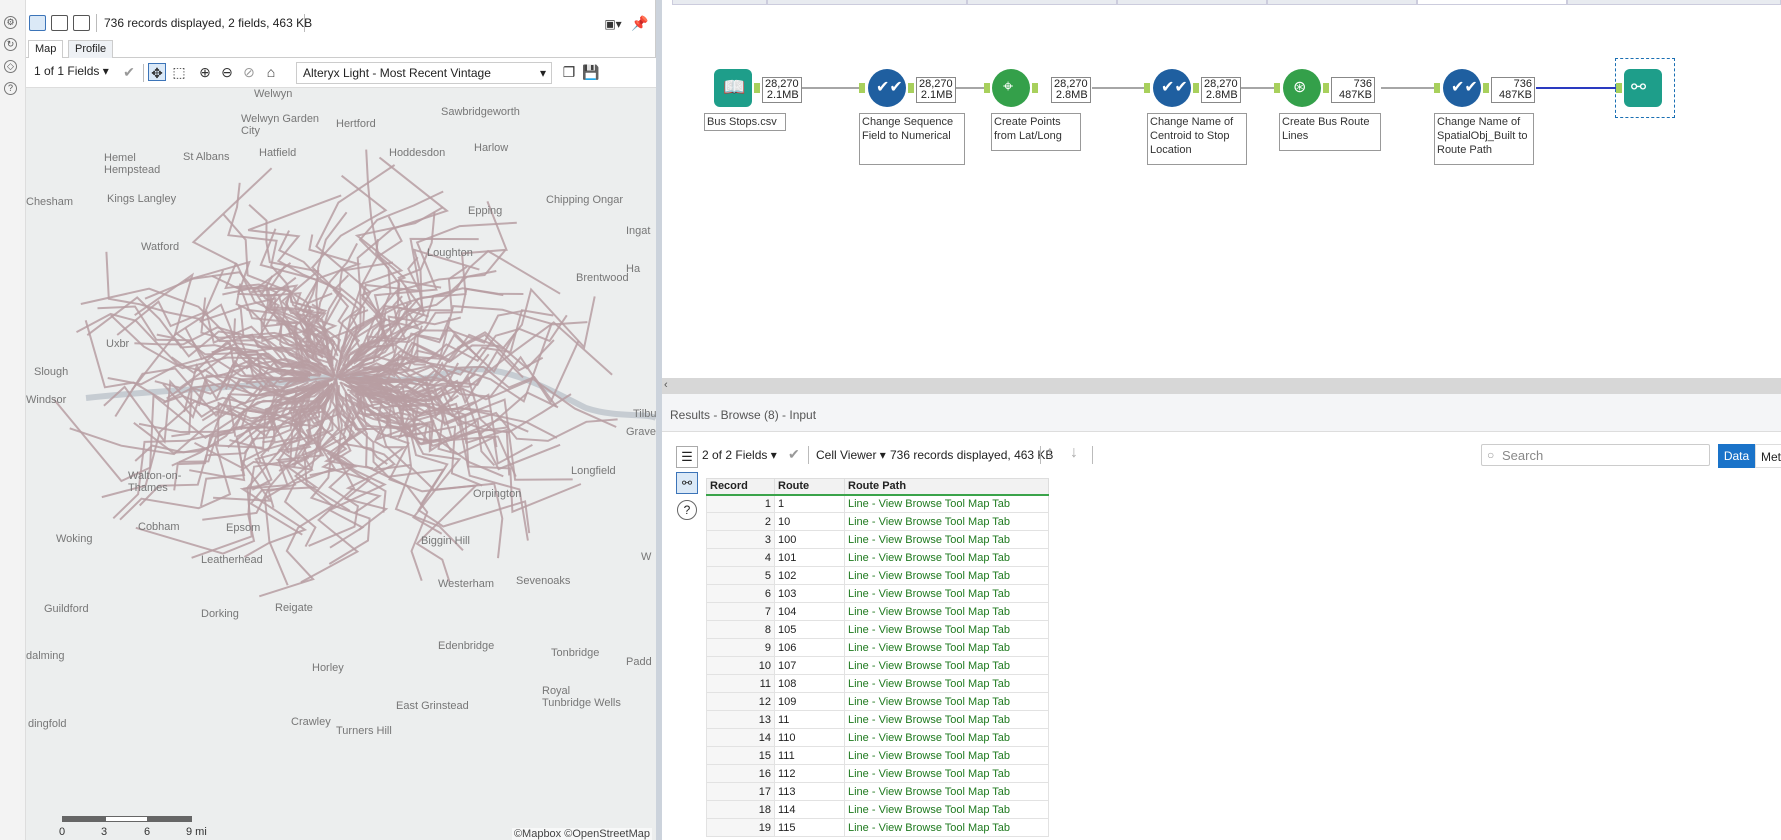 This screenshot has width=1781, height=840. What do you see at coordinates (81, 23) in the screenshot?
I see `split-horizontal-button` at bounding box center [81, 23].